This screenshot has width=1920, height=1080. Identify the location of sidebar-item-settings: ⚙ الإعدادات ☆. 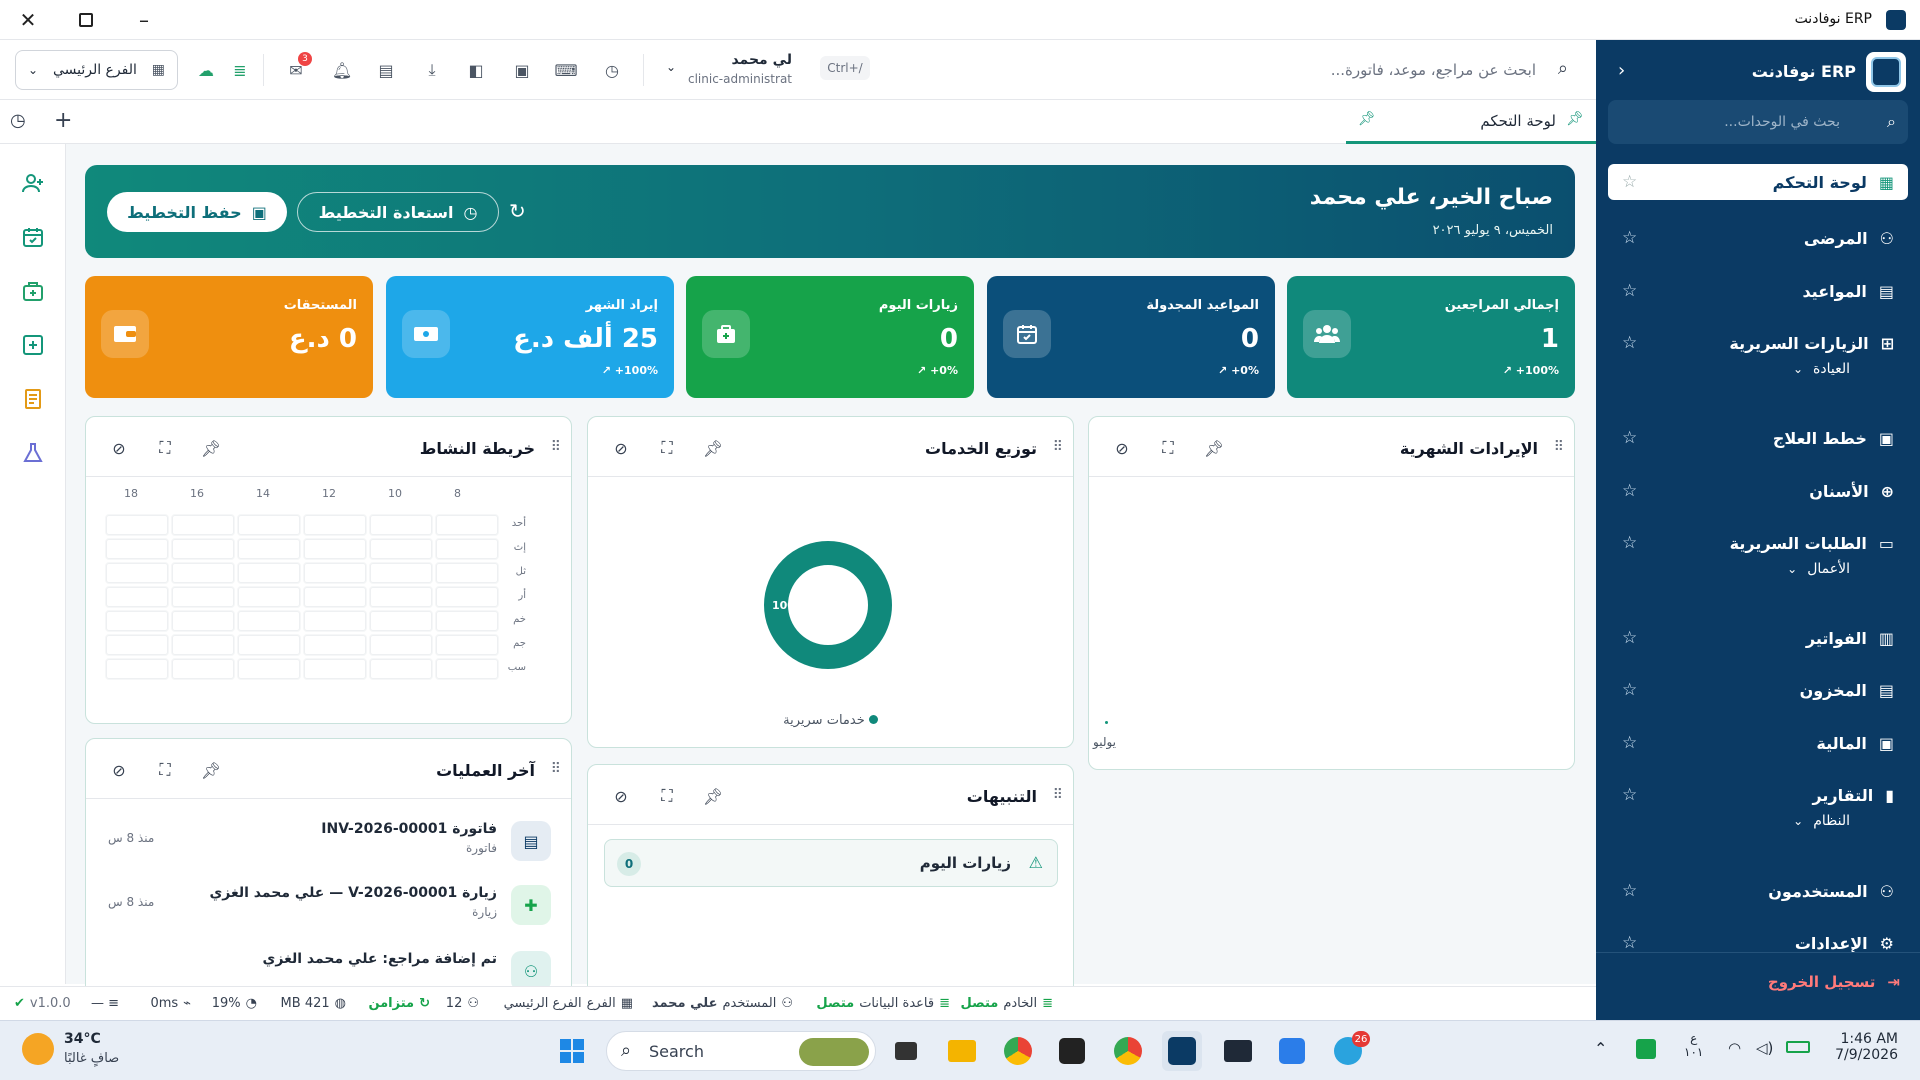
(1758, 943).